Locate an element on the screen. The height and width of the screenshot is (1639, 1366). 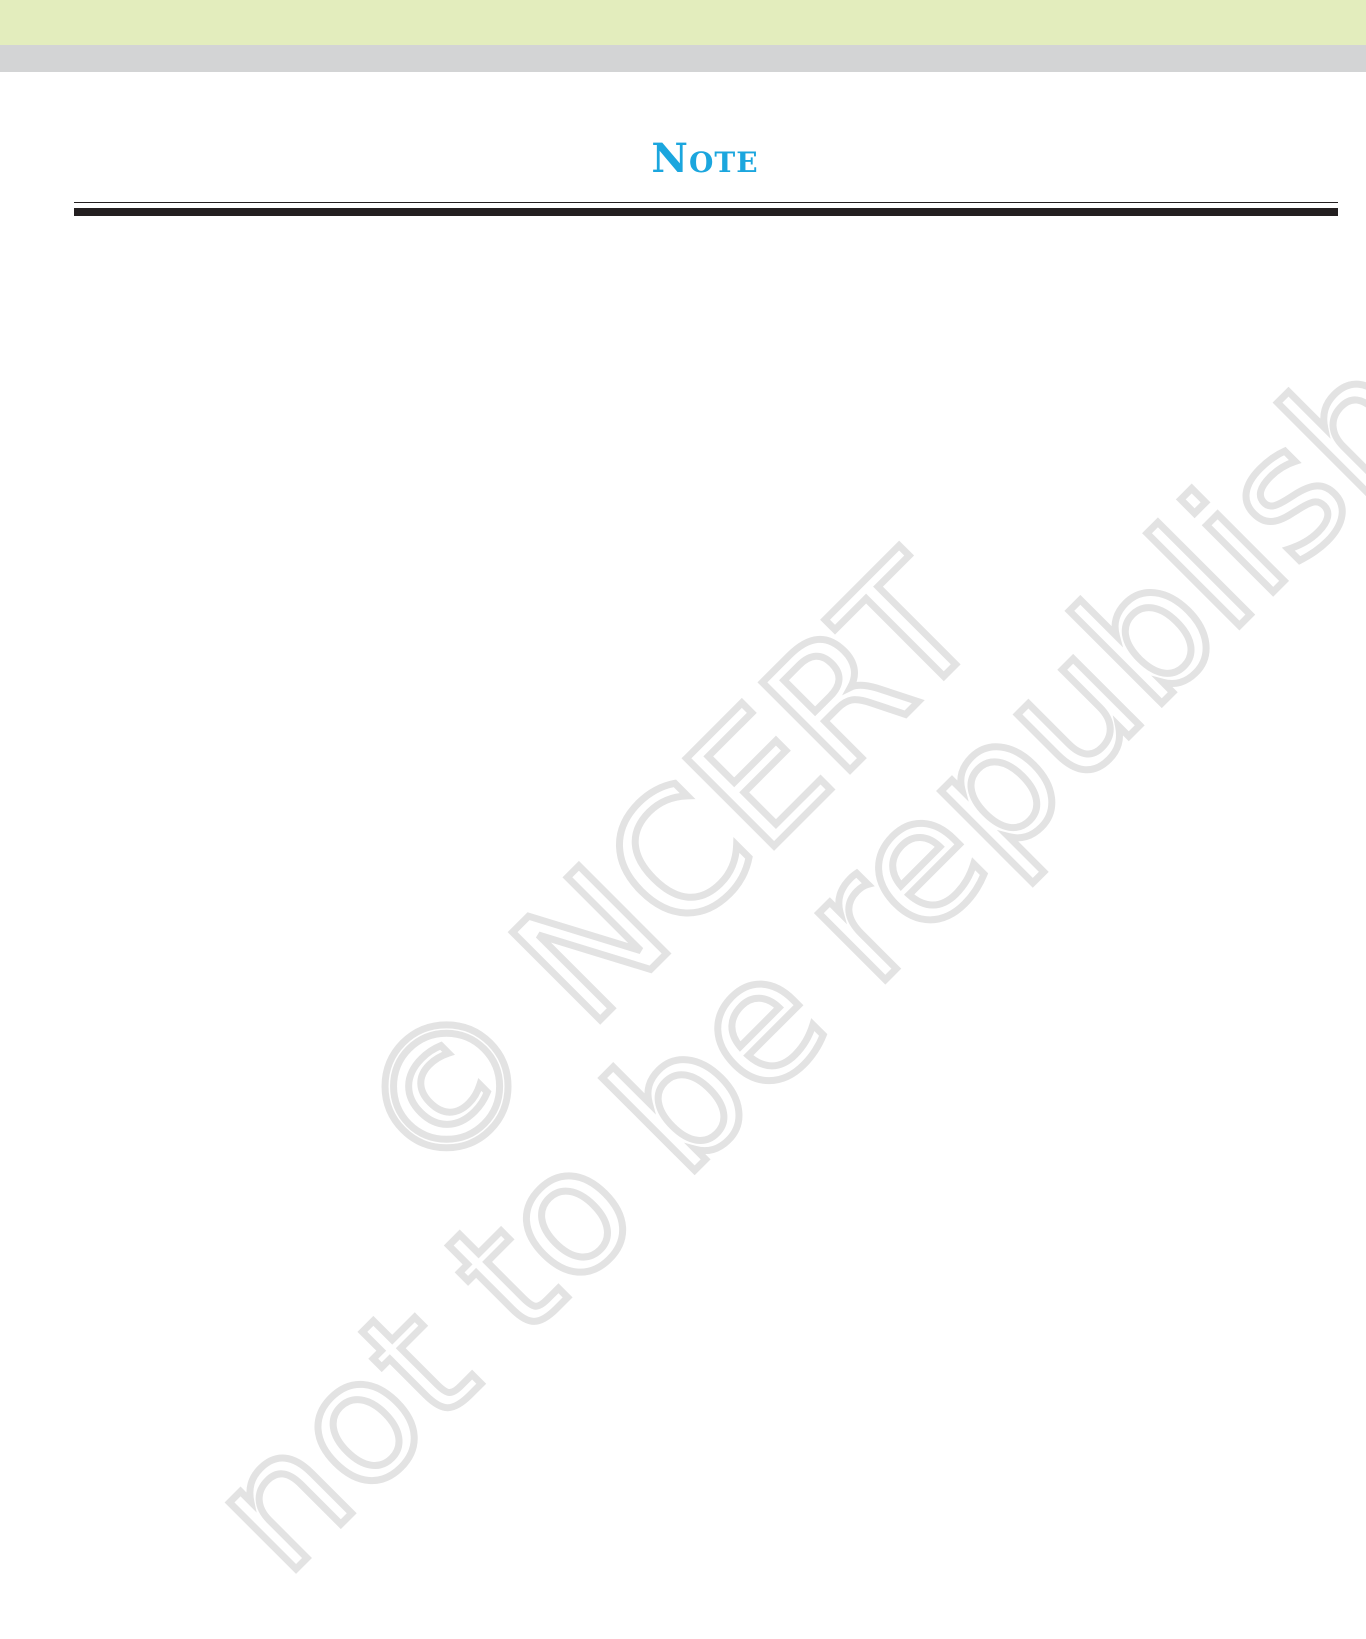
heading-rule-thick is located at coordinates (706, 212).